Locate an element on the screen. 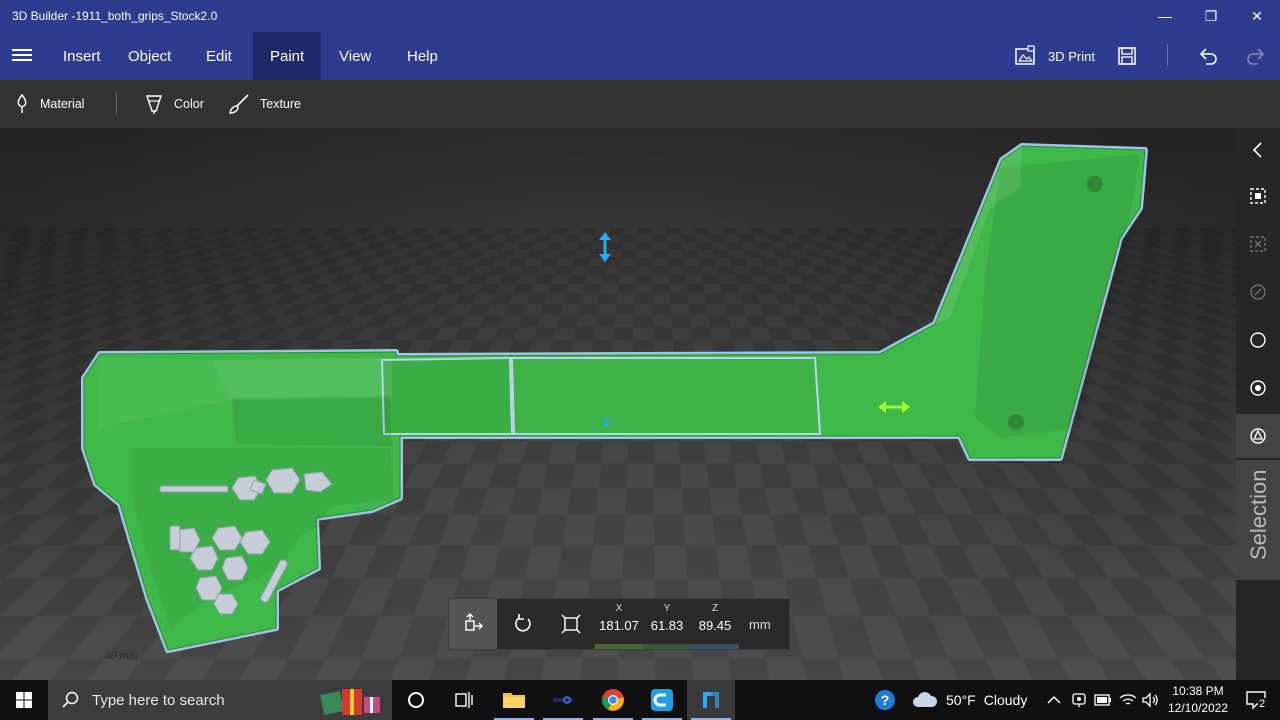  notification-center-button: 2 is located at coordinates (1256, 700).